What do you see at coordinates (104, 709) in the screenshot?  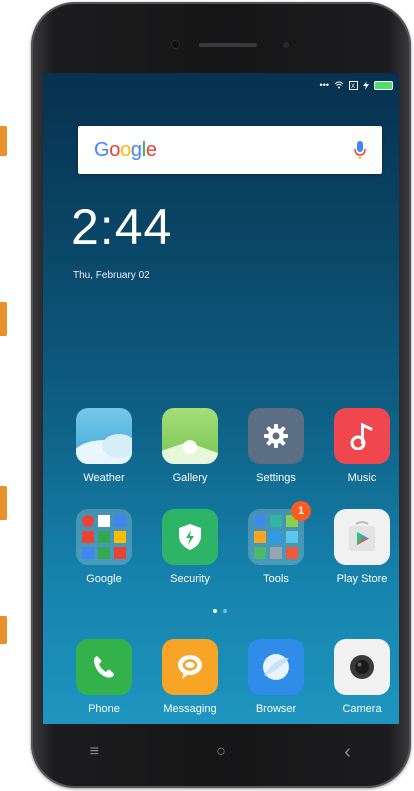 I see `app-label: Phone` at bounding box center [104, 709].